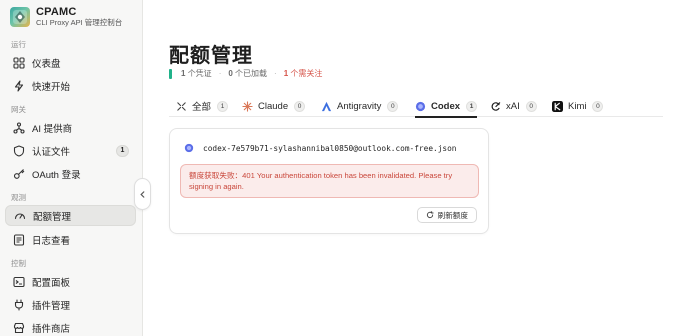  What do you see at coordinates (495, 106) in the screenshot?
I see `xai-icon` at bounding box center [495, 106].